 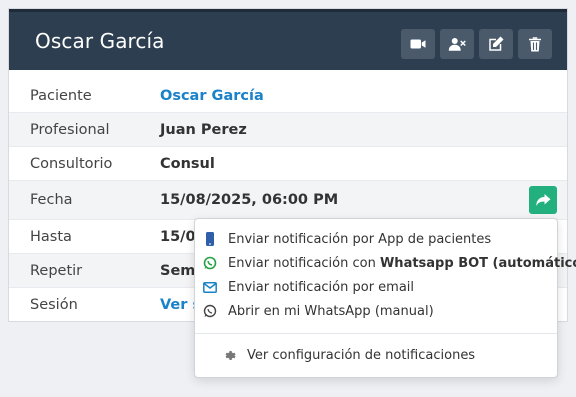 I want to click on share-icon, so click(x=543, y=200).